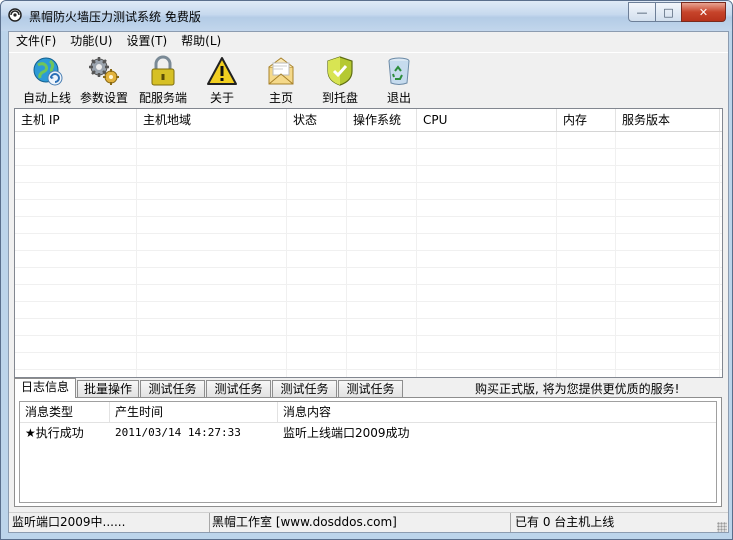 The height and width of the screenshot is (540, 733). I want to click on status-host-count: 已有 0 台主机上线, so click(565, 522).